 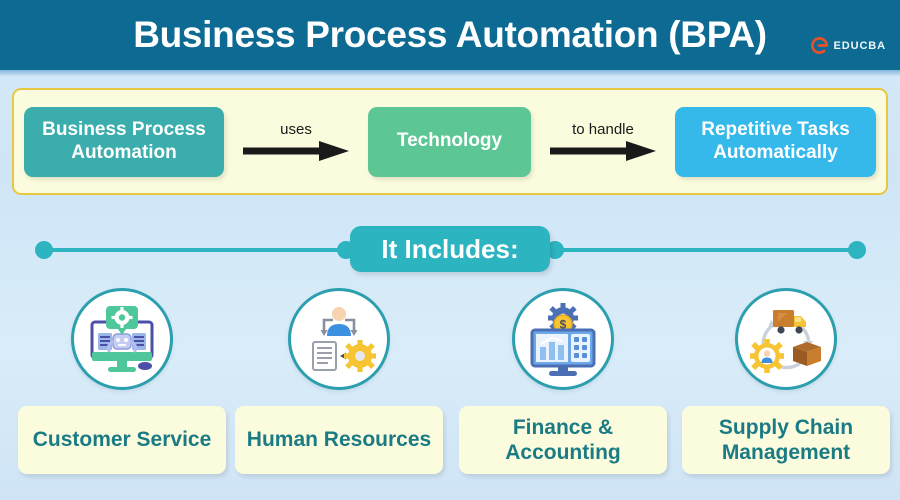 What do you see at coordinates (344, 339) in the screenshot?
I see `human-resources-person-document-gear-icon` at bounding box center [344, 339].